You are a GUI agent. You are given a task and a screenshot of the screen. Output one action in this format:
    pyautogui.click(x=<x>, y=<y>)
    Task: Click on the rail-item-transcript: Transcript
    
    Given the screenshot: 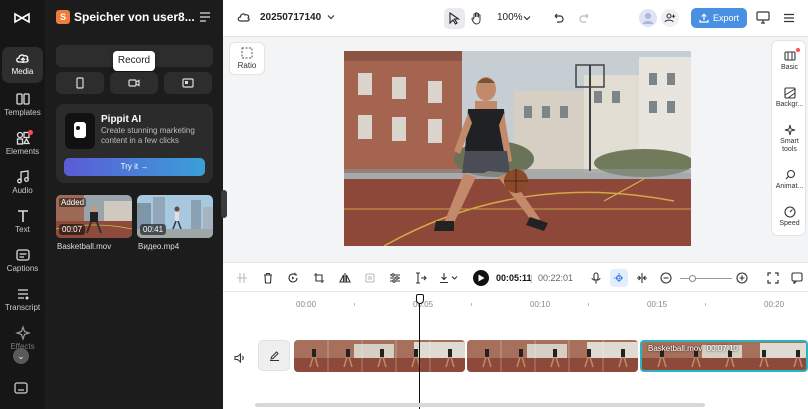 What is the action you would take?
    pyautogui.click(x=22, y=301)
    